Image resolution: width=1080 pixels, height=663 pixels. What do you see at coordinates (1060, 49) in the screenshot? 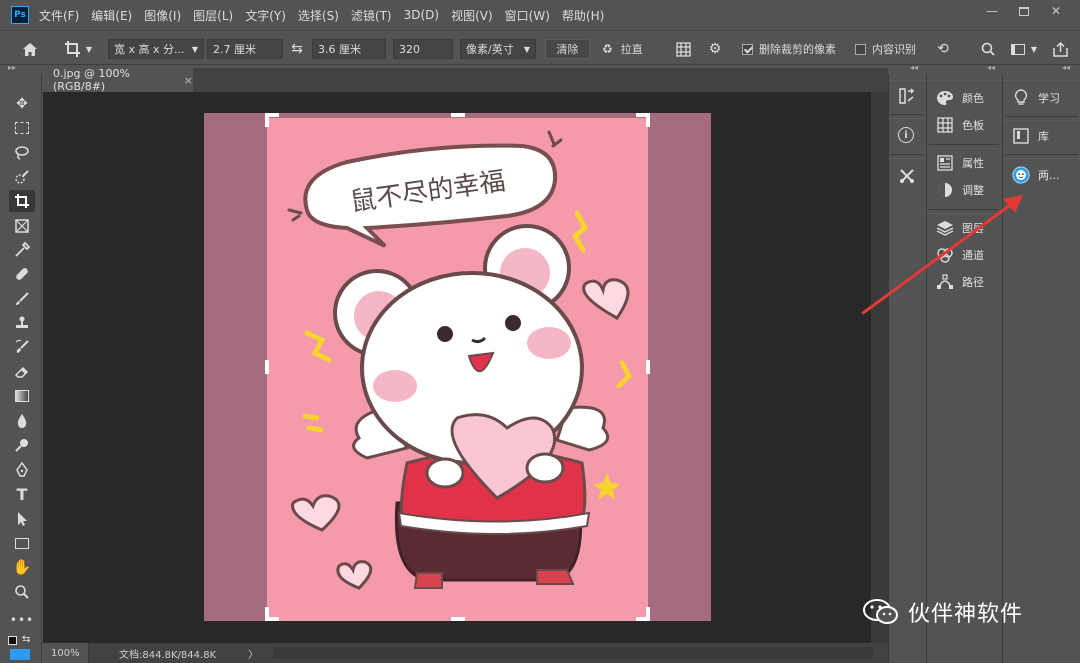
I see `share-icon` at bounding box center [1060, 49].